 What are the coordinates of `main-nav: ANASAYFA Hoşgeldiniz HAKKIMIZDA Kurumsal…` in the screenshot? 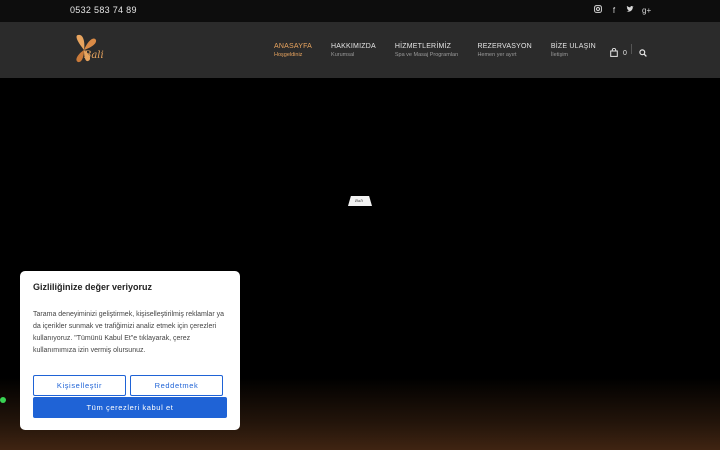 It's located at (444, 51).